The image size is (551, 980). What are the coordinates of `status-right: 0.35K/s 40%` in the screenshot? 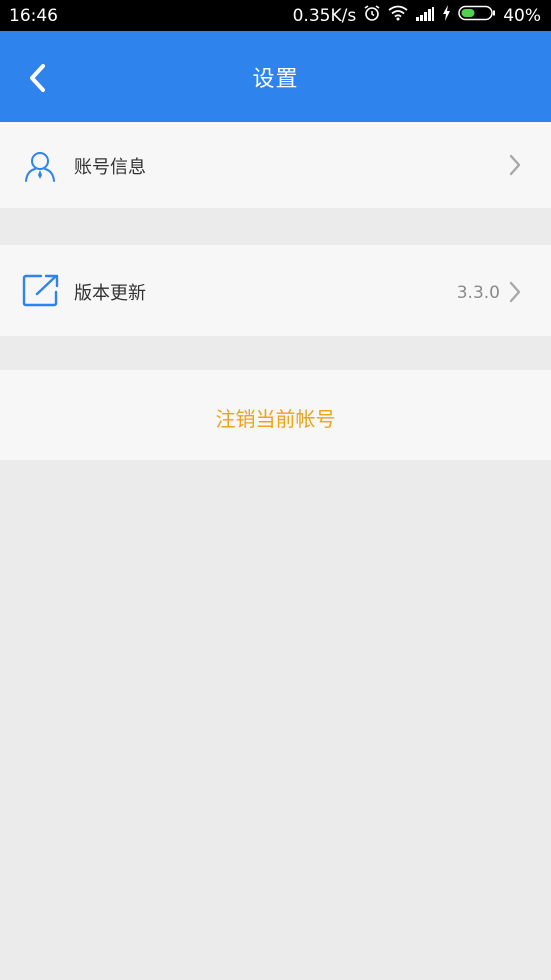 It's located at (417, 15).